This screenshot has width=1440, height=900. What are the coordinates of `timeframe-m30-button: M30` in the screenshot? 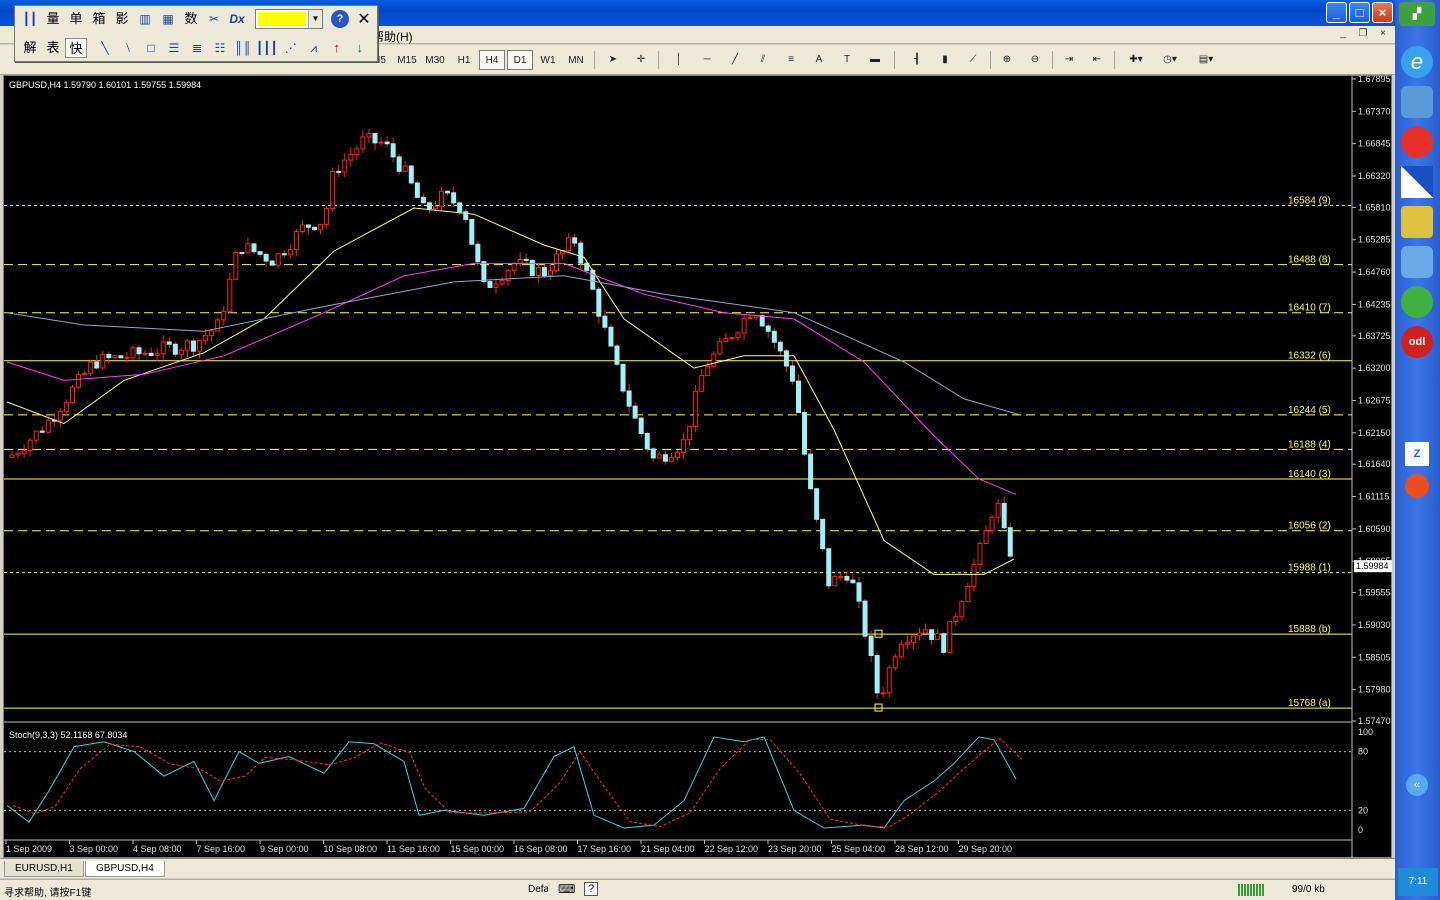 It's located at (435, 60).